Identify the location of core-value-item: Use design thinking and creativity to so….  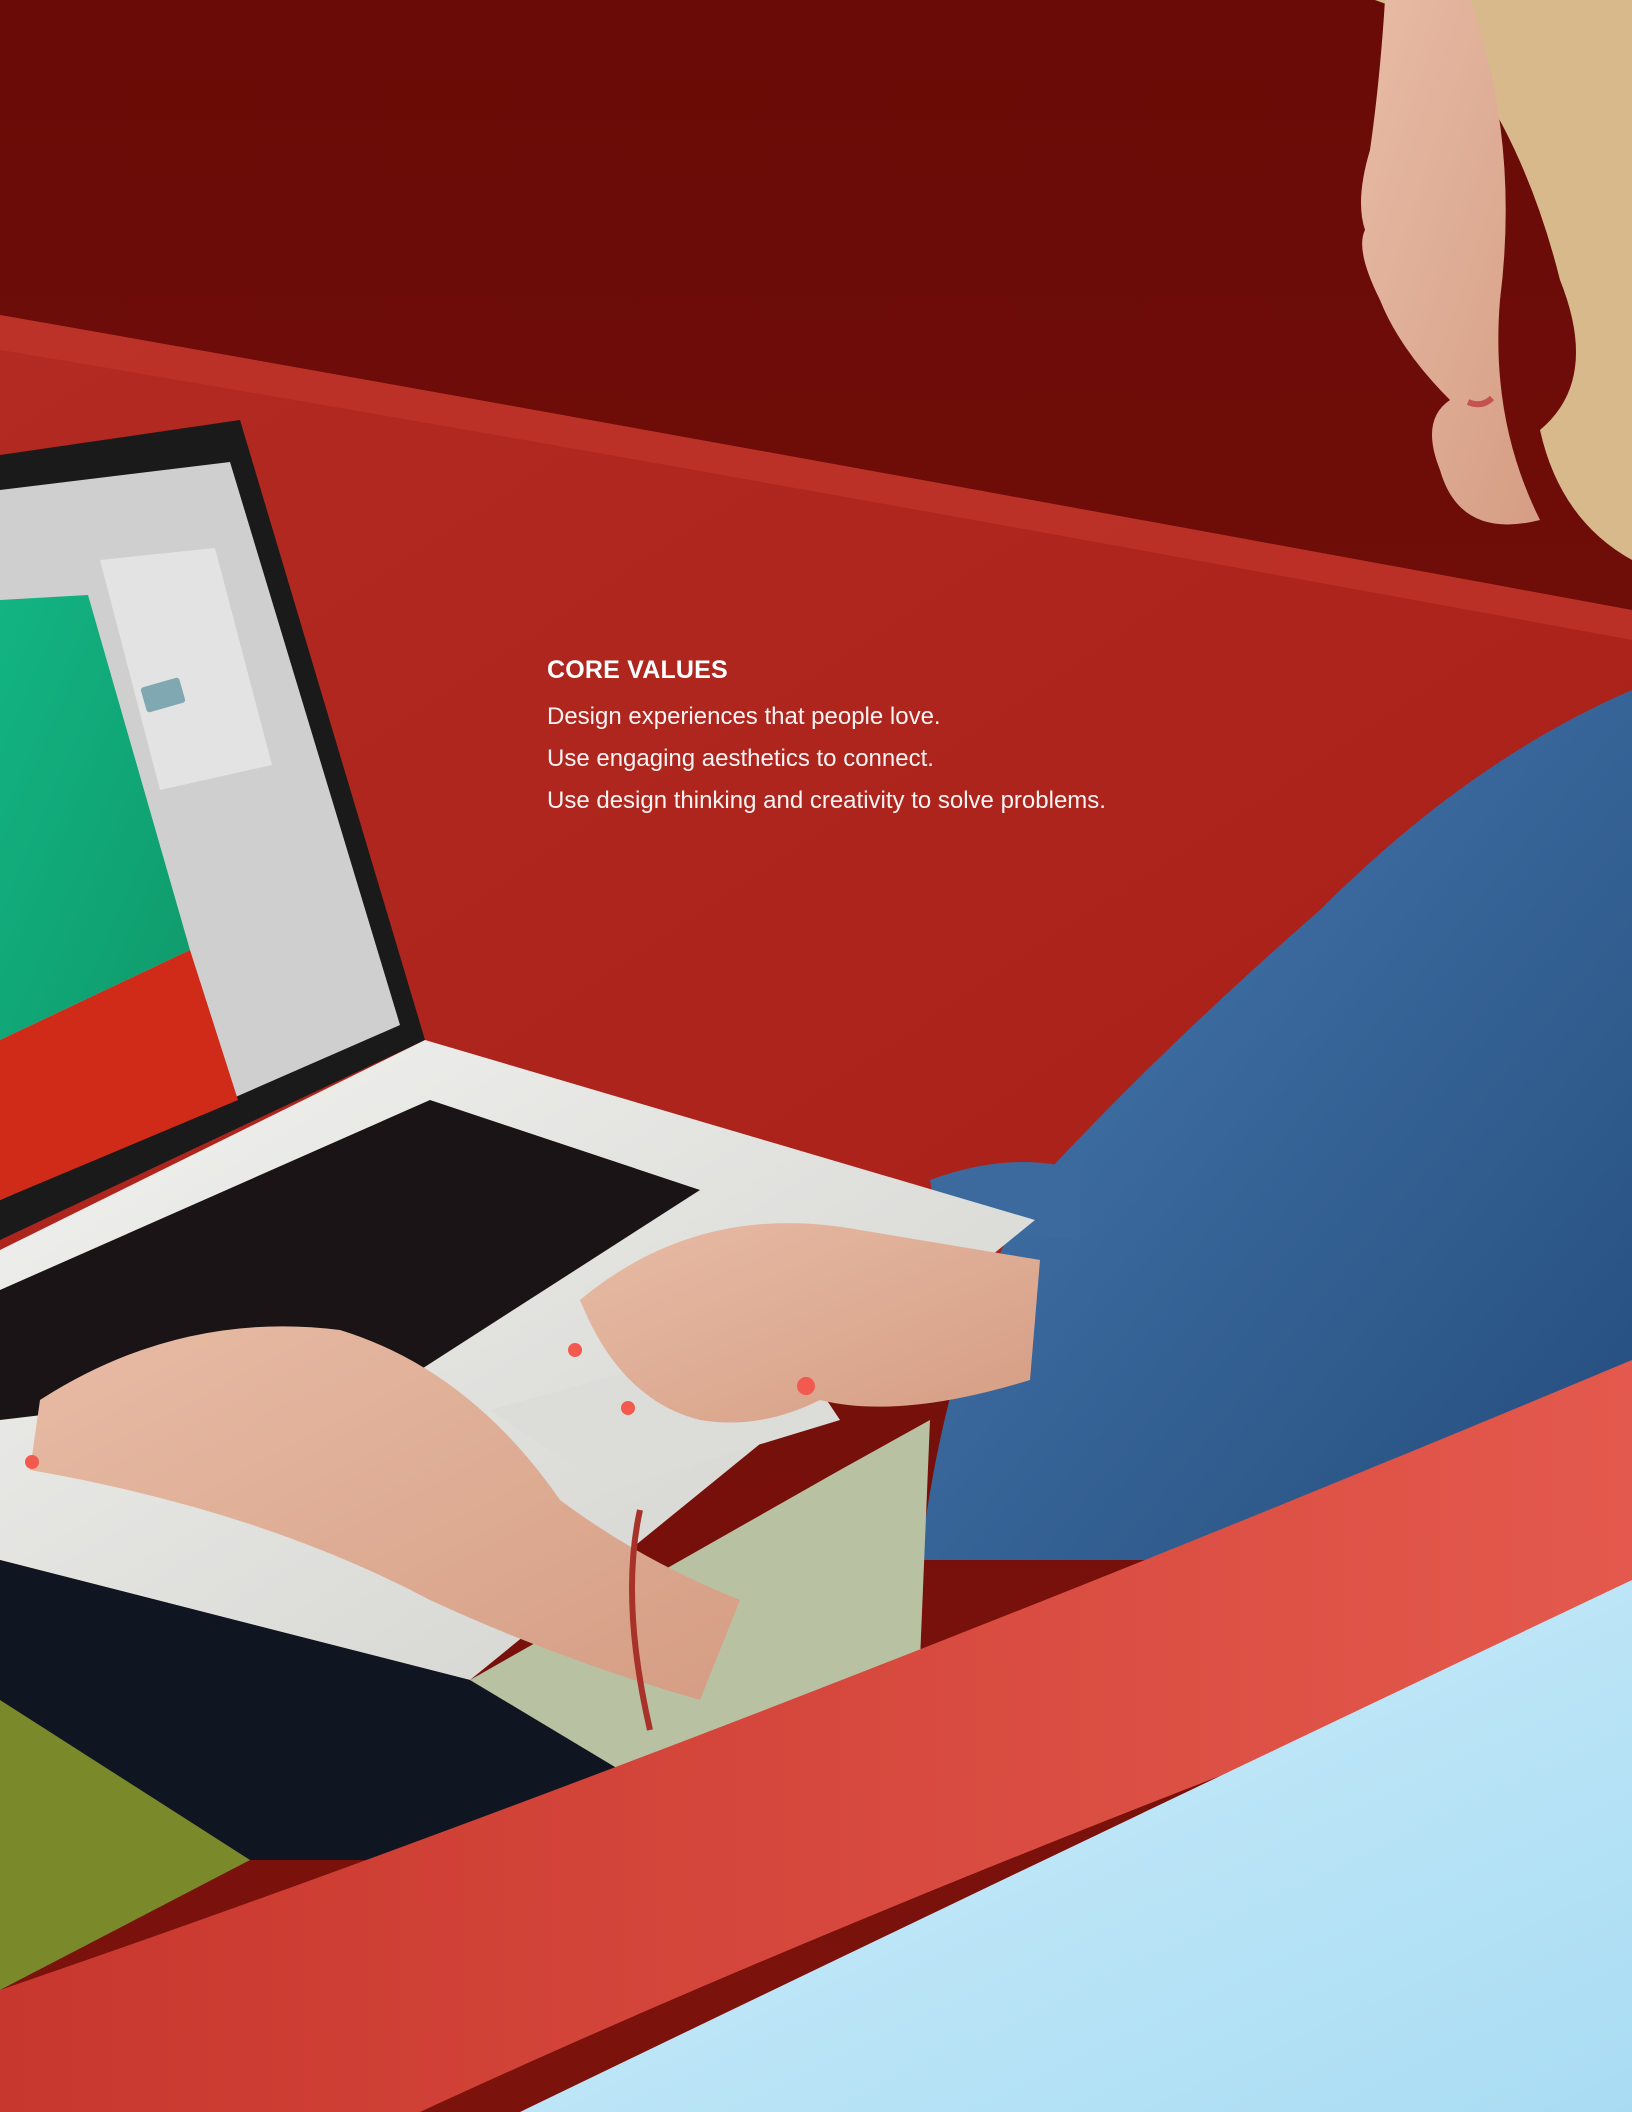
(826, 800).